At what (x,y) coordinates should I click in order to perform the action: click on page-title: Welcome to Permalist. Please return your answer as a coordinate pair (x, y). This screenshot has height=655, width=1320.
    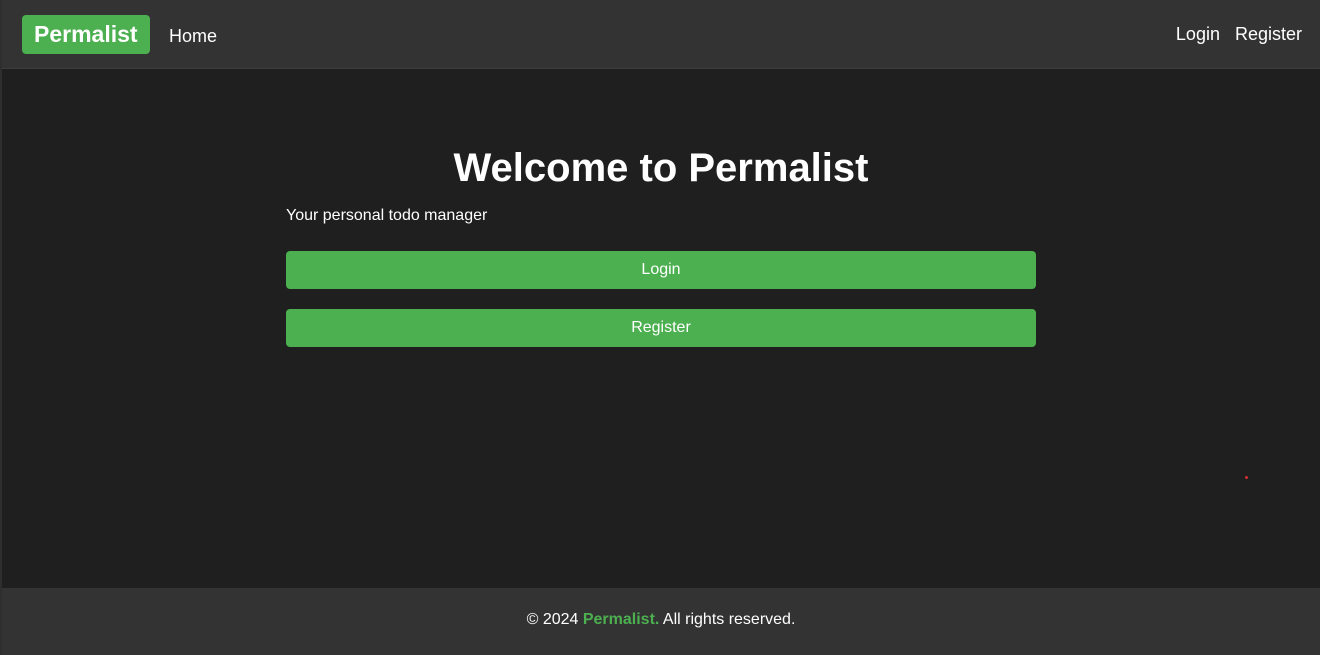
    Looking at the image, I should click on (661, 168).